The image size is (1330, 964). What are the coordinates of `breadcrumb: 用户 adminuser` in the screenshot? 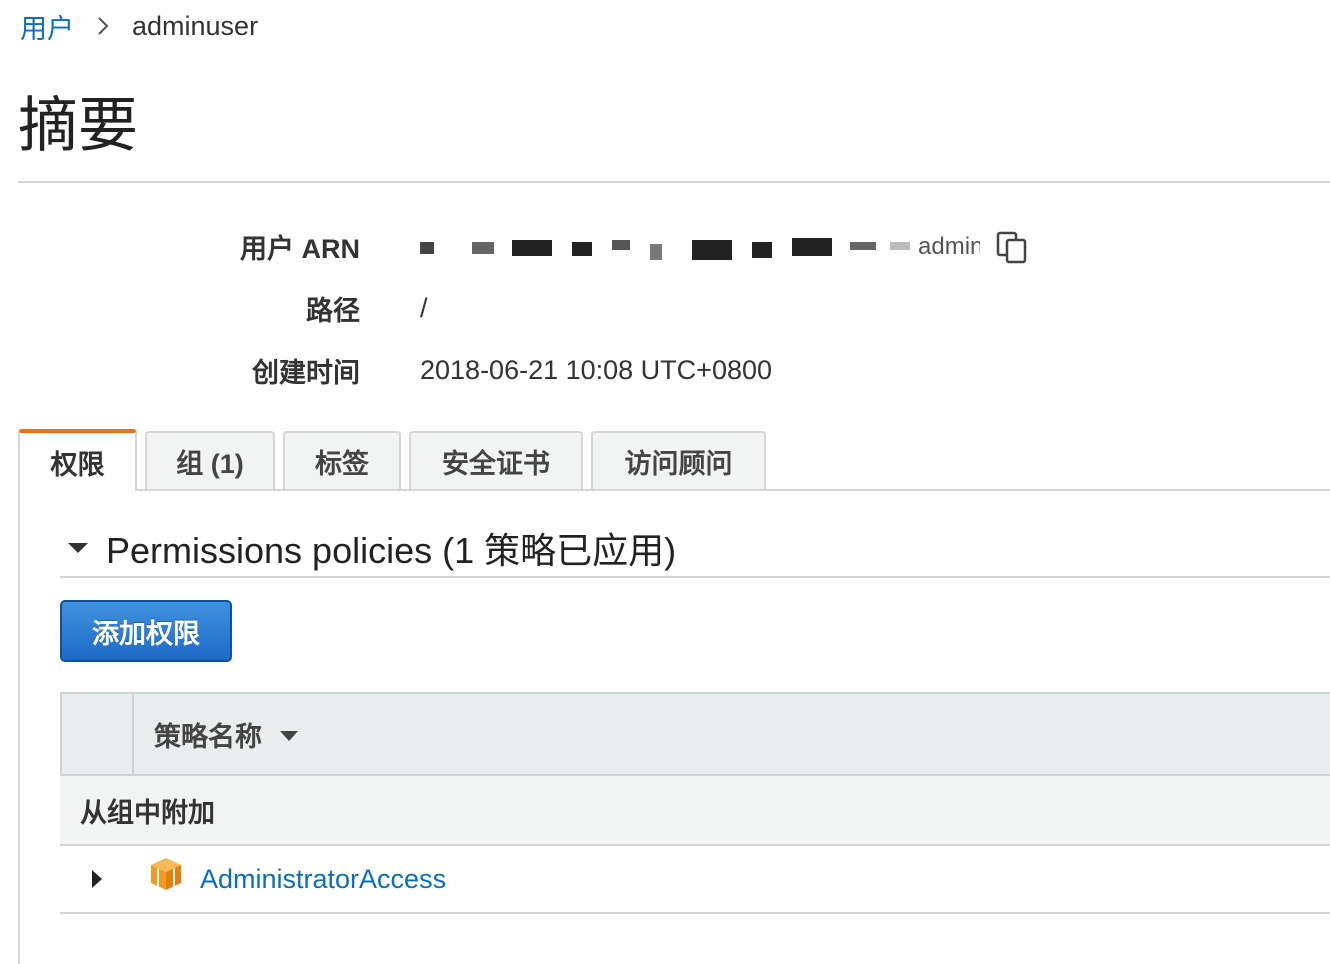 It's located at (139, 26).